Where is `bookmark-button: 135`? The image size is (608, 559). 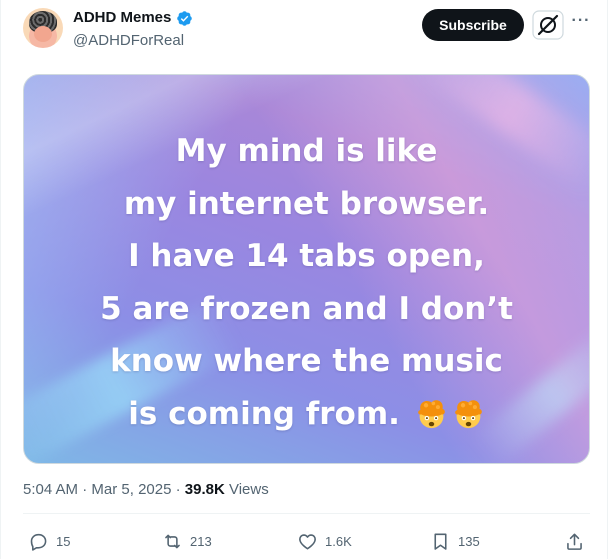
bookmark-button: 135 is located at coordinates (455, 541).